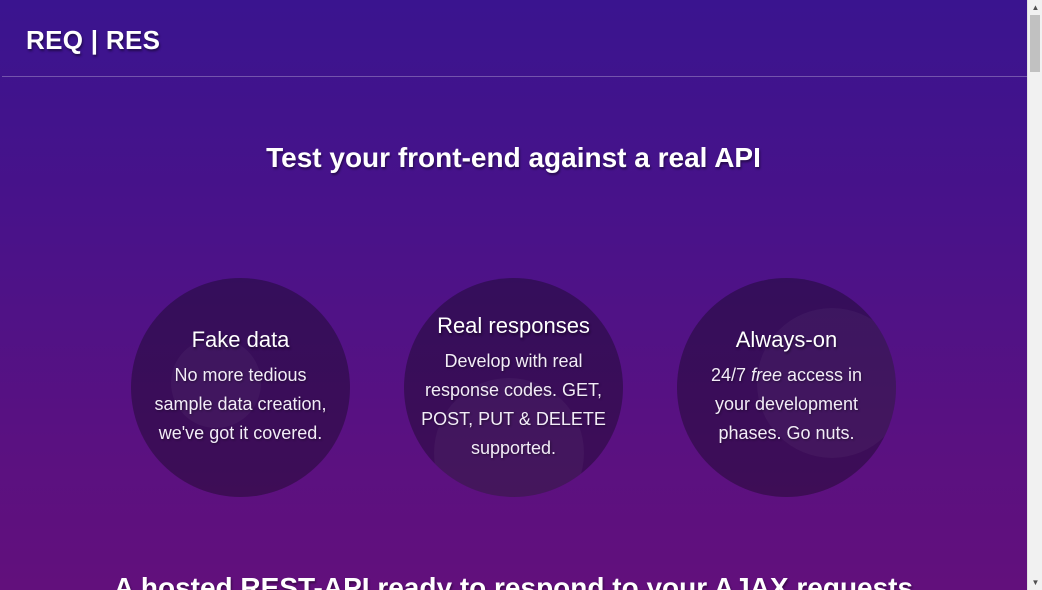  I want to click on scroll-thumb, so click(1035, 43).